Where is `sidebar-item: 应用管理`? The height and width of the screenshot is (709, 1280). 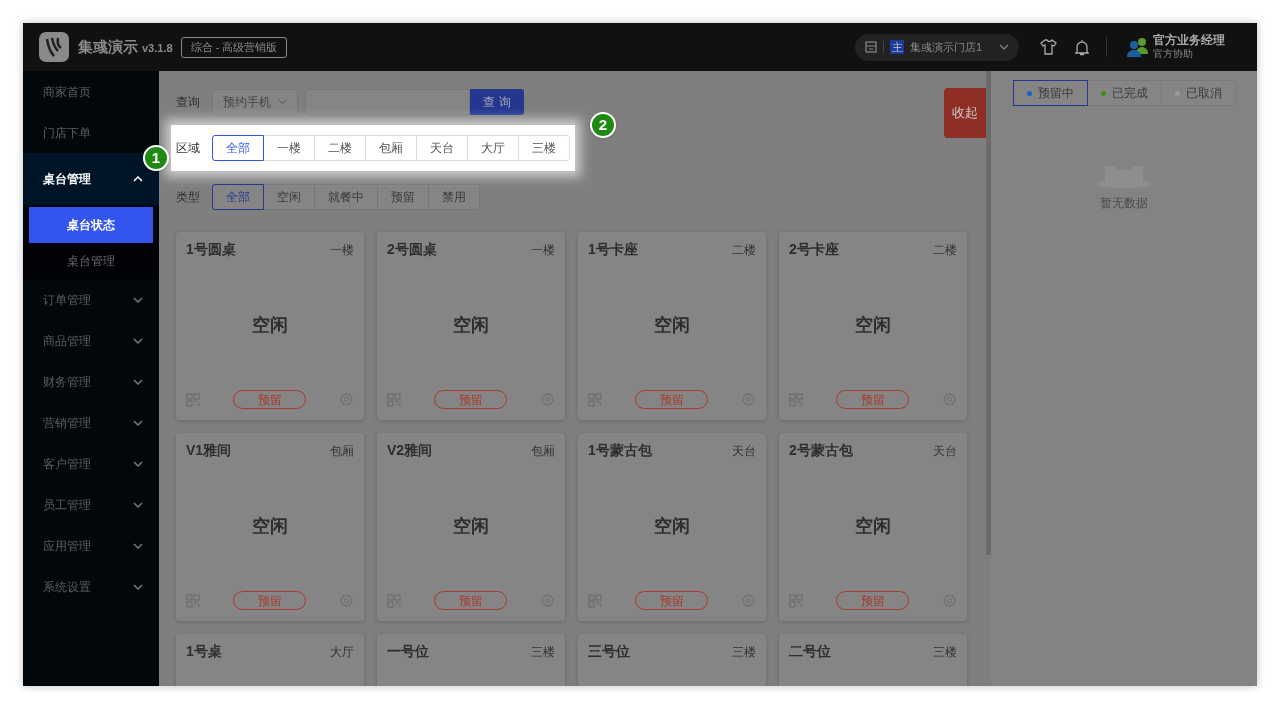
sidebar-item: 应用管理 is located at coordinates (91, 545).